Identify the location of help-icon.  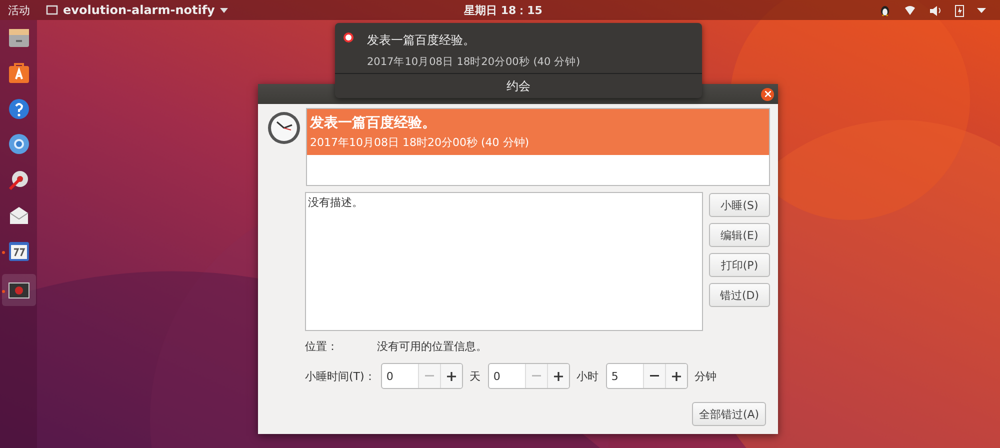
(19, 109).